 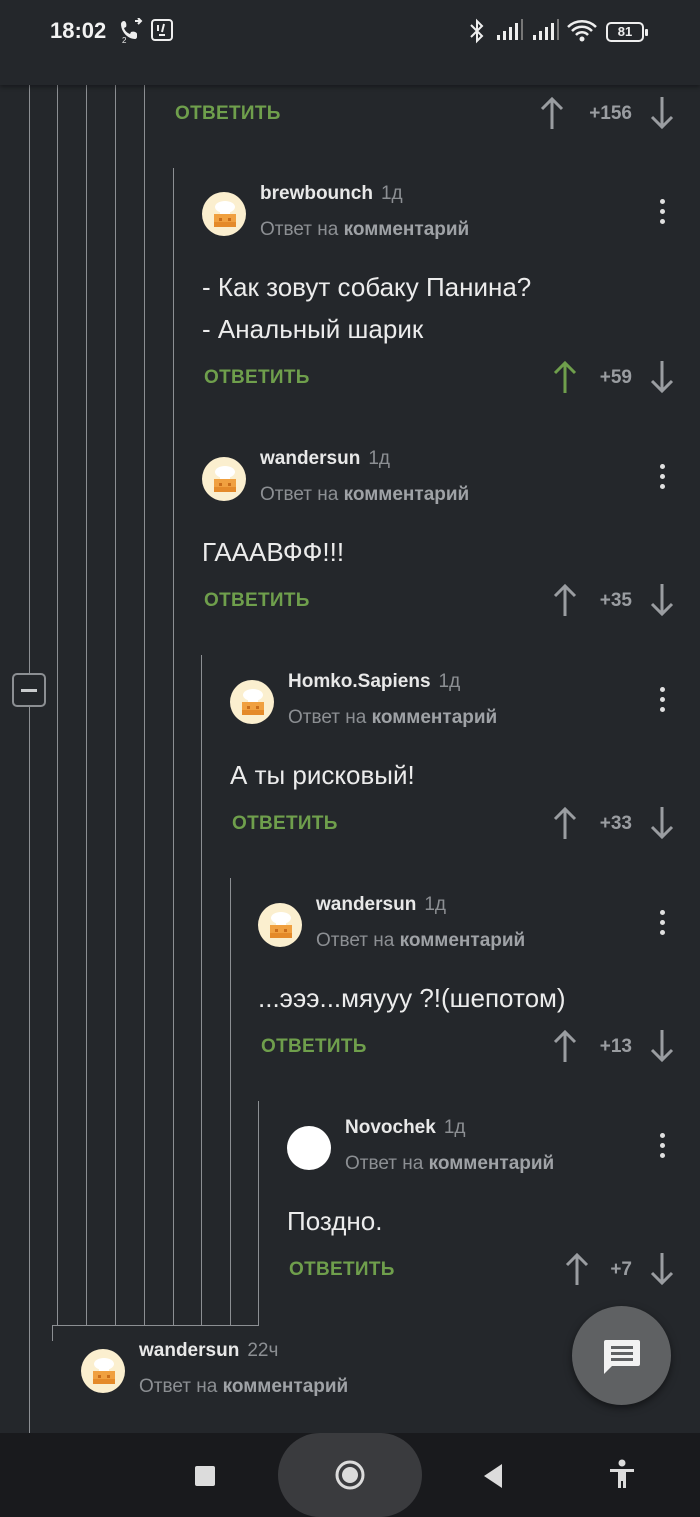 What do you see at coordinates (493, 1478) in the screenshot?
I see `back-icon` at bounding box center [493, 1478].